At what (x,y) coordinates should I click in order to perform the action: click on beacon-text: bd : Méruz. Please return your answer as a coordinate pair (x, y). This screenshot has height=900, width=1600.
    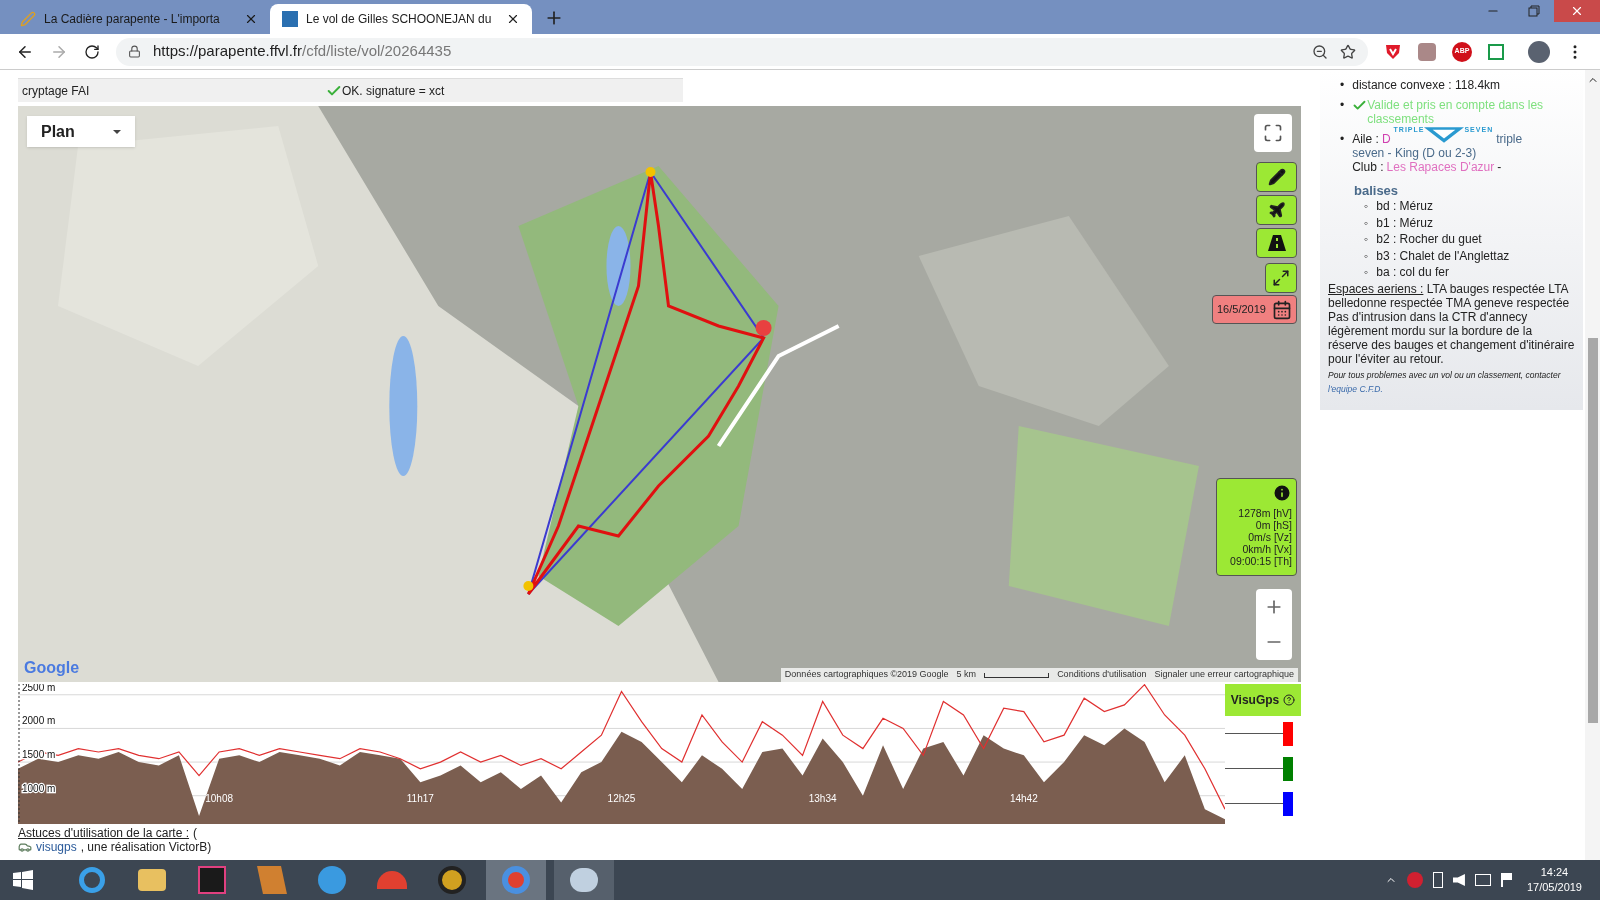
    Looking at the image, I should click on (1404, 206).